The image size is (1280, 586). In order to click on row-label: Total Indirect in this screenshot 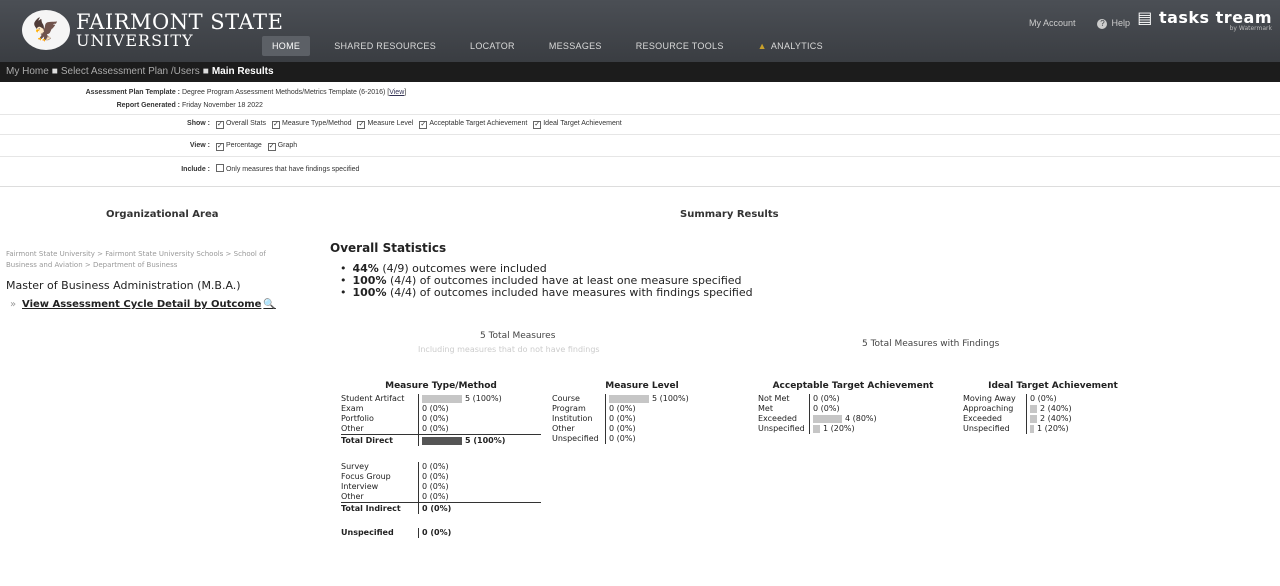, I will do `click(380, 508)`.